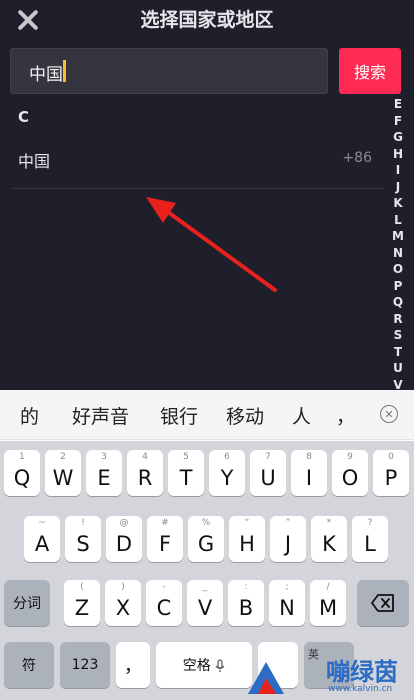 The width and height of the screenshot is (414, 700). Describe the element at coordinates (362, 672) in the screenshot. I see `watermark-text: 嘣绿茵` at that location.